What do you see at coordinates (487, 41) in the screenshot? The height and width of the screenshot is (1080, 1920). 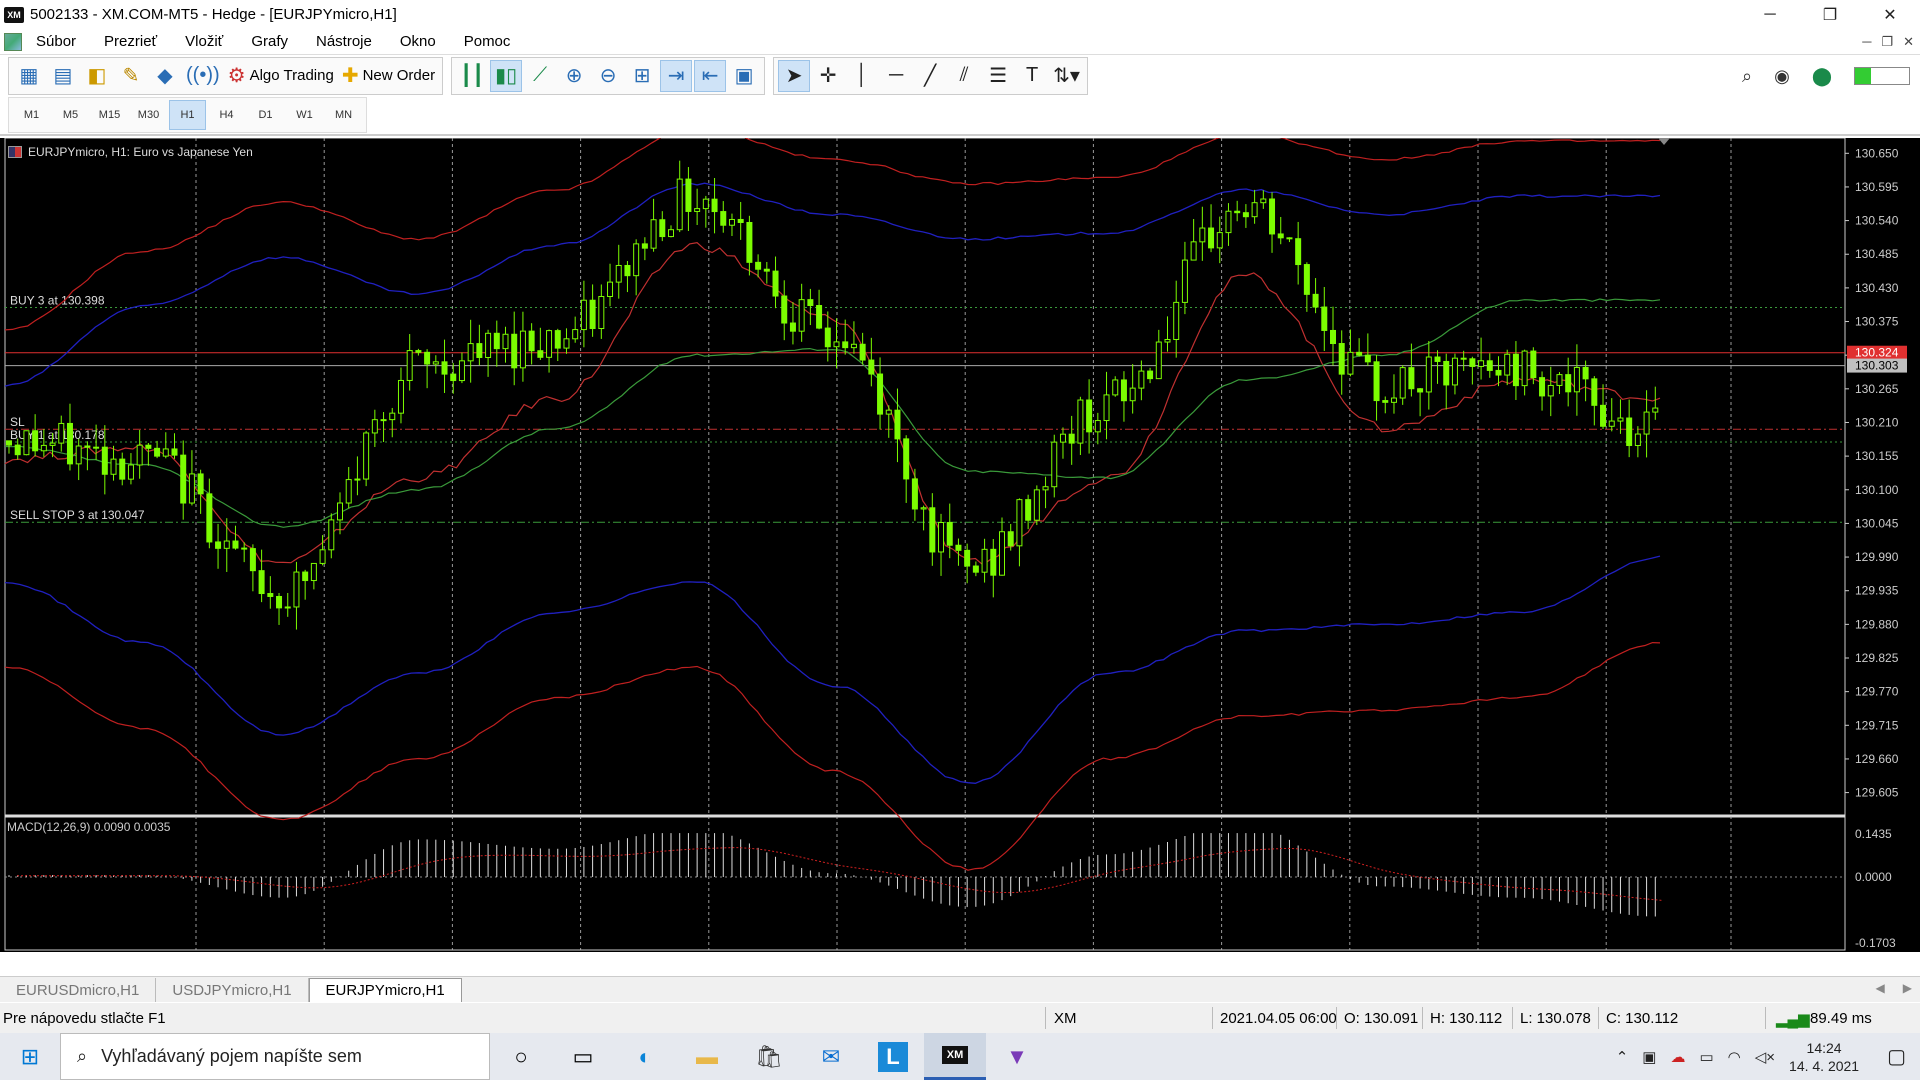 I see `menu-help: Pomoc` at bounding box center [487, 41].